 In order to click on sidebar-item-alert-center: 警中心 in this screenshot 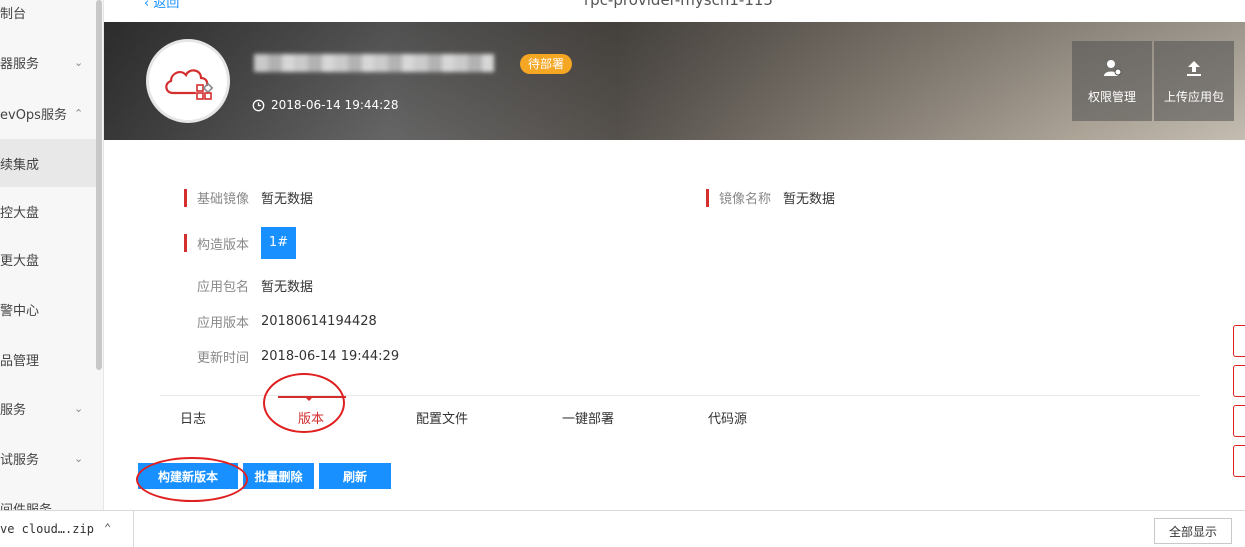, I will do `click(48, 309)`.